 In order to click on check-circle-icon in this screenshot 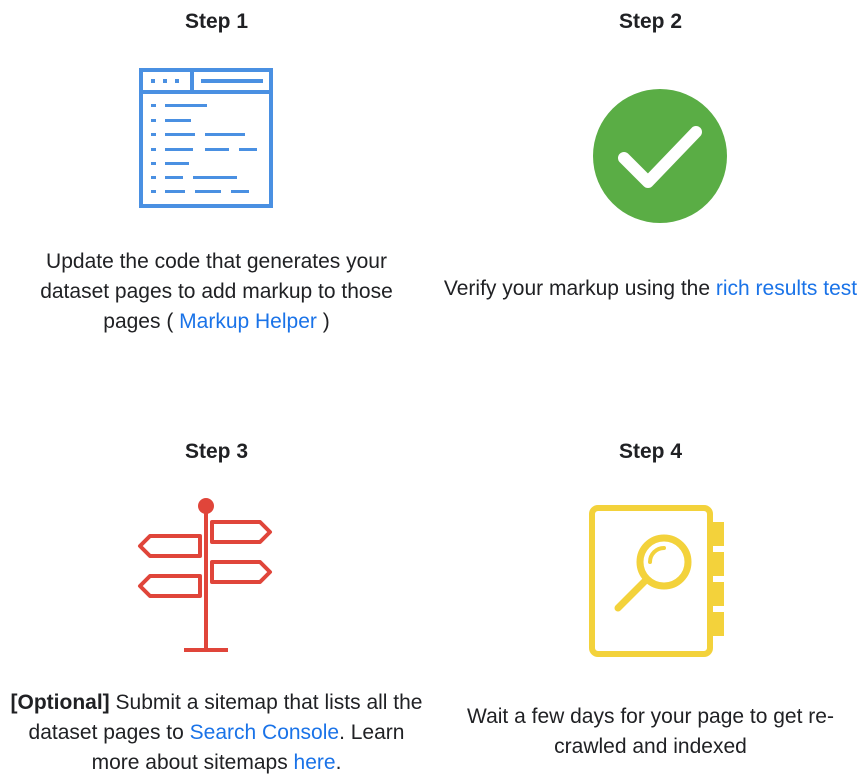, I will do `click(660, 158)`.